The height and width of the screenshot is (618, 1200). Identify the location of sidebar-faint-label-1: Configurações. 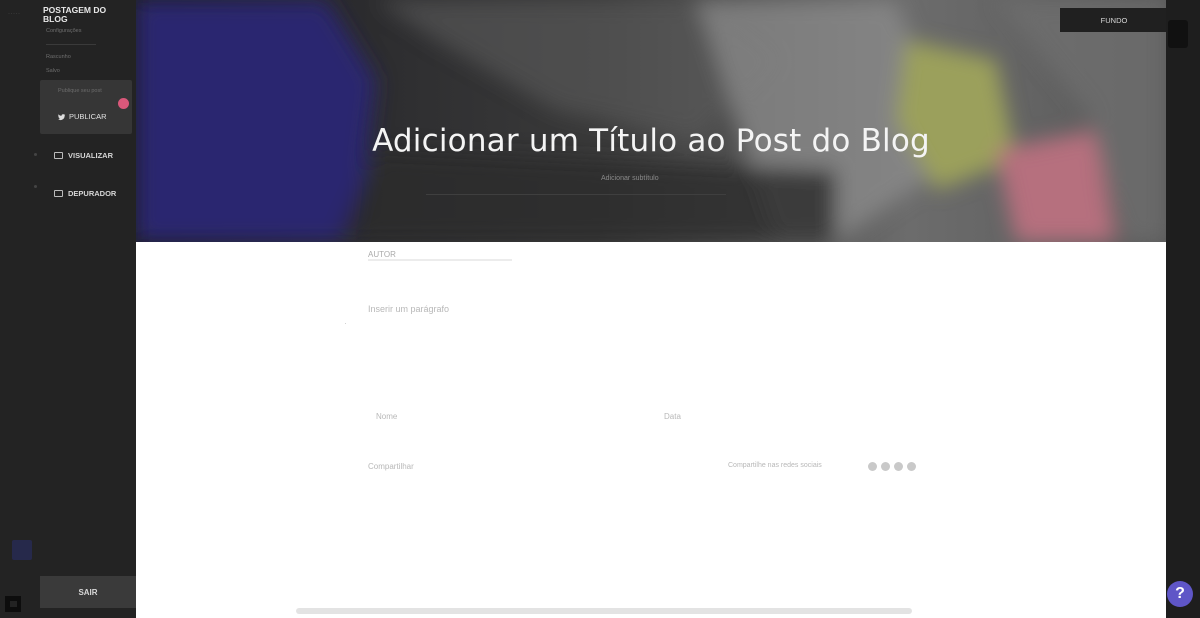
(64, 31).